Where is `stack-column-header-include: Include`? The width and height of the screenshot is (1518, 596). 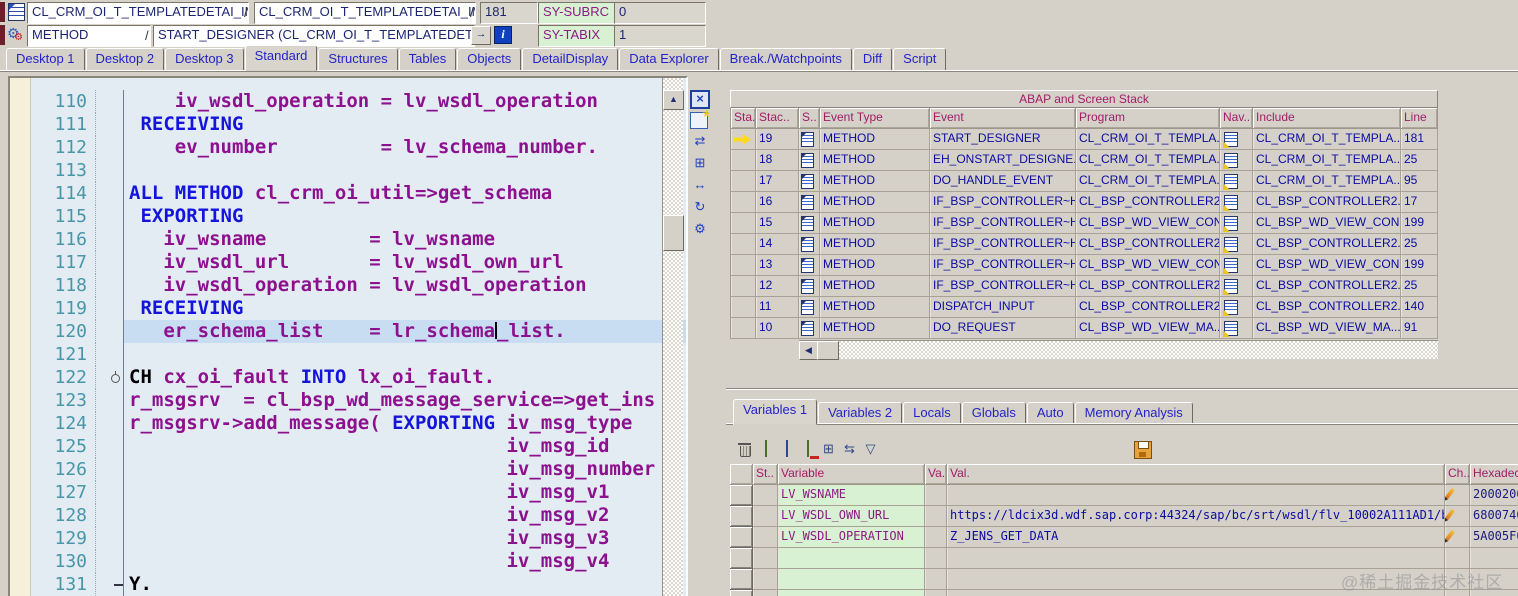 stack-column-header-include: Include is located at coordinates (1327, 118).